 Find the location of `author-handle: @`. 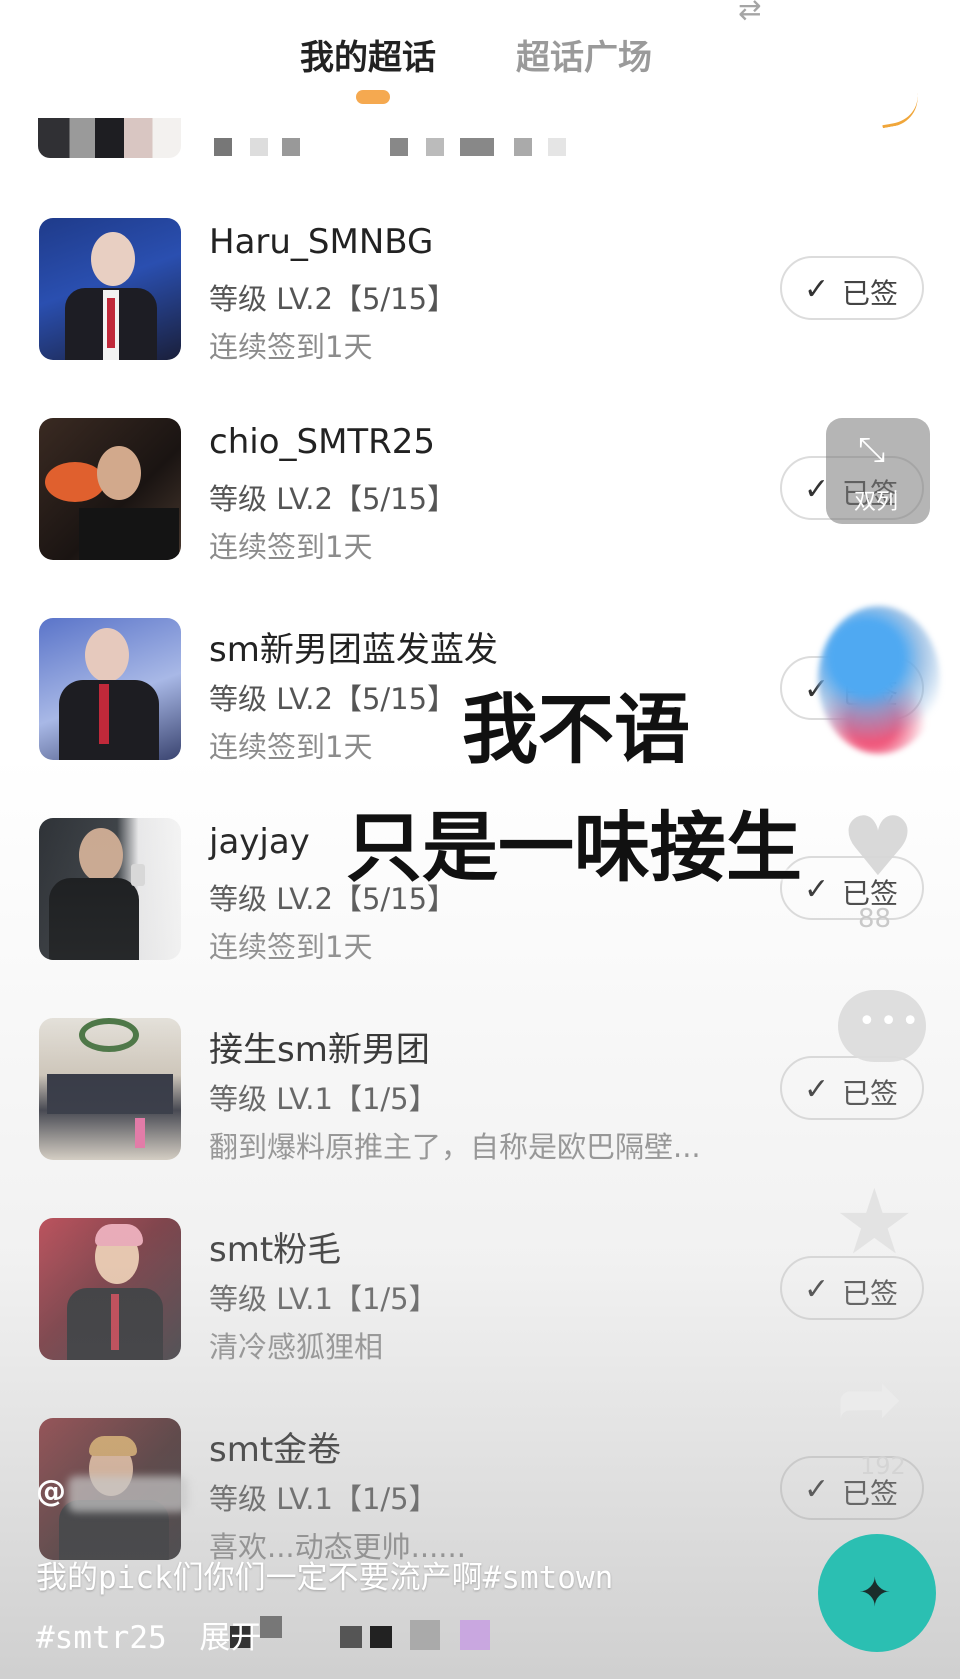

author-handle: @ is located at coordinates (51, 1491).